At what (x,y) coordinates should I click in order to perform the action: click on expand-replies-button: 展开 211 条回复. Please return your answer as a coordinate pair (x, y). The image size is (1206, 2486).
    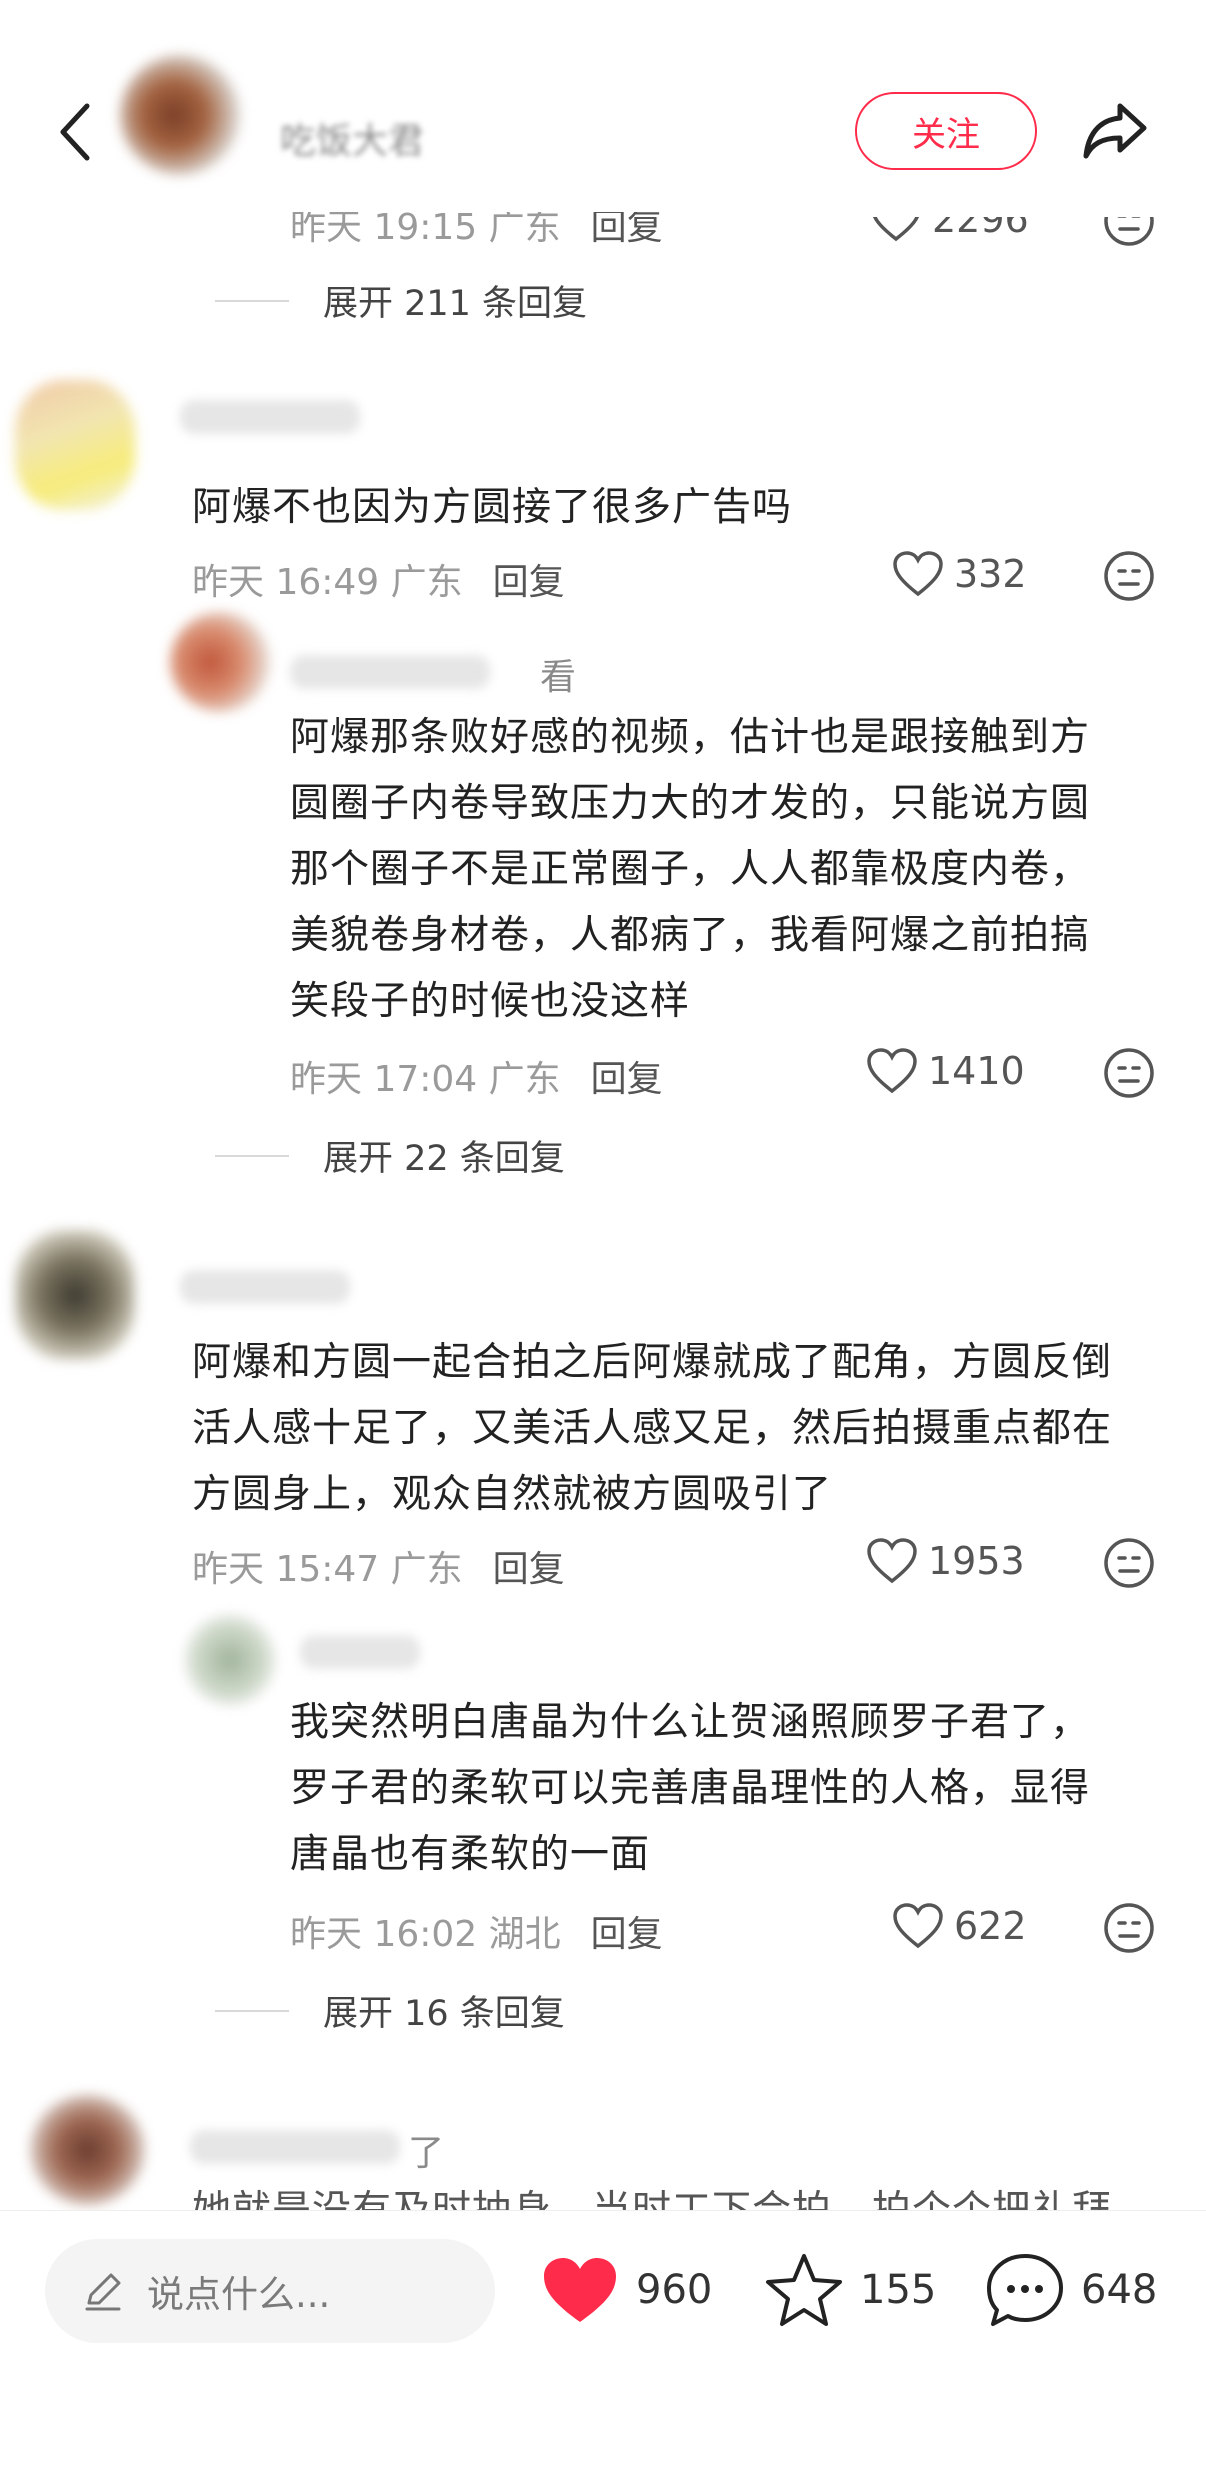
    Looking at the image, I should click on (401, 300).